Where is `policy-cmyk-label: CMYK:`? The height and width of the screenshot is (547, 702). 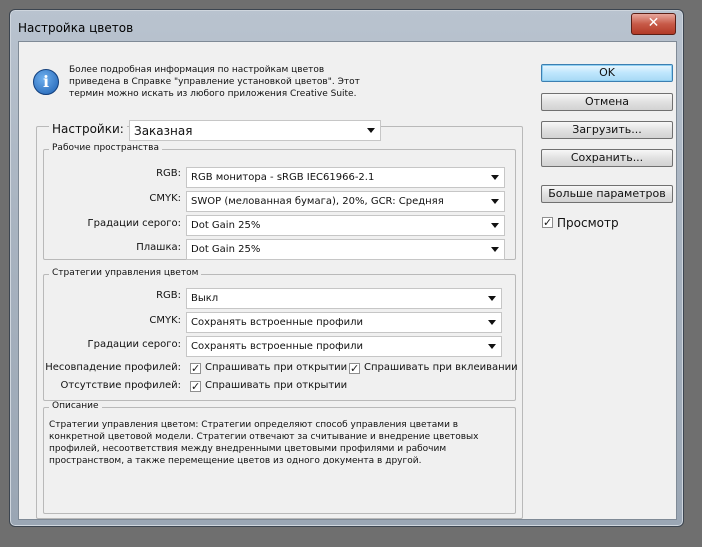
policy-cmyk-label: CMYK: is located at coordinates (165, 320).